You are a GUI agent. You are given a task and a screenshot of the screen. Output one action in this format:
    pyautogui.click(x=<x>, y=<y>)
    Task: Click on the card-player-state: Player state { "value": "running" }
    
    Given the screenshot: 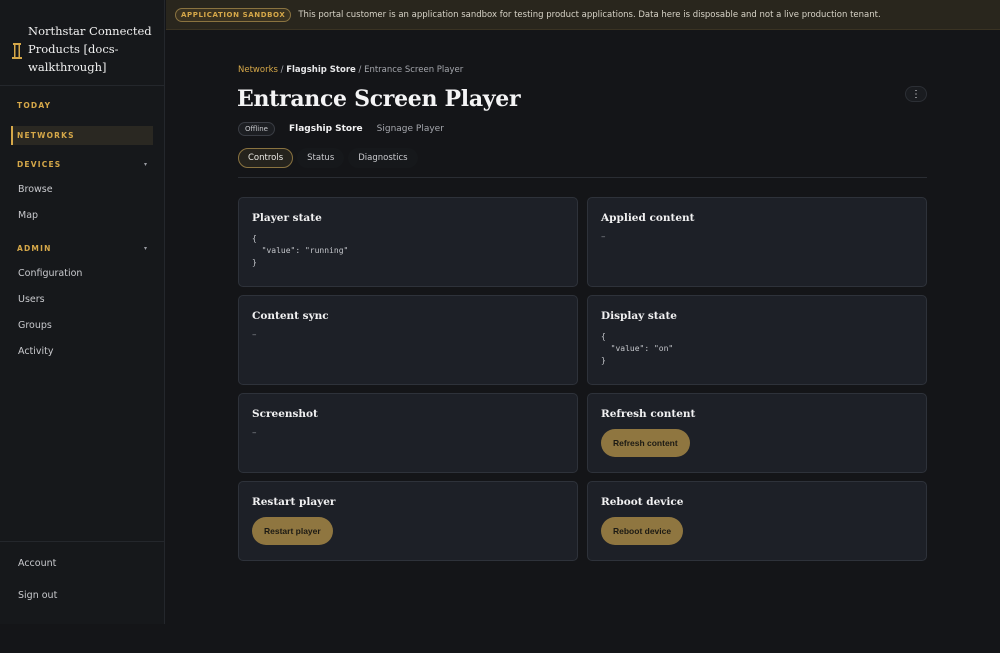 What is the action you would take?
    pyautogui.click(x=408, y=242)
    